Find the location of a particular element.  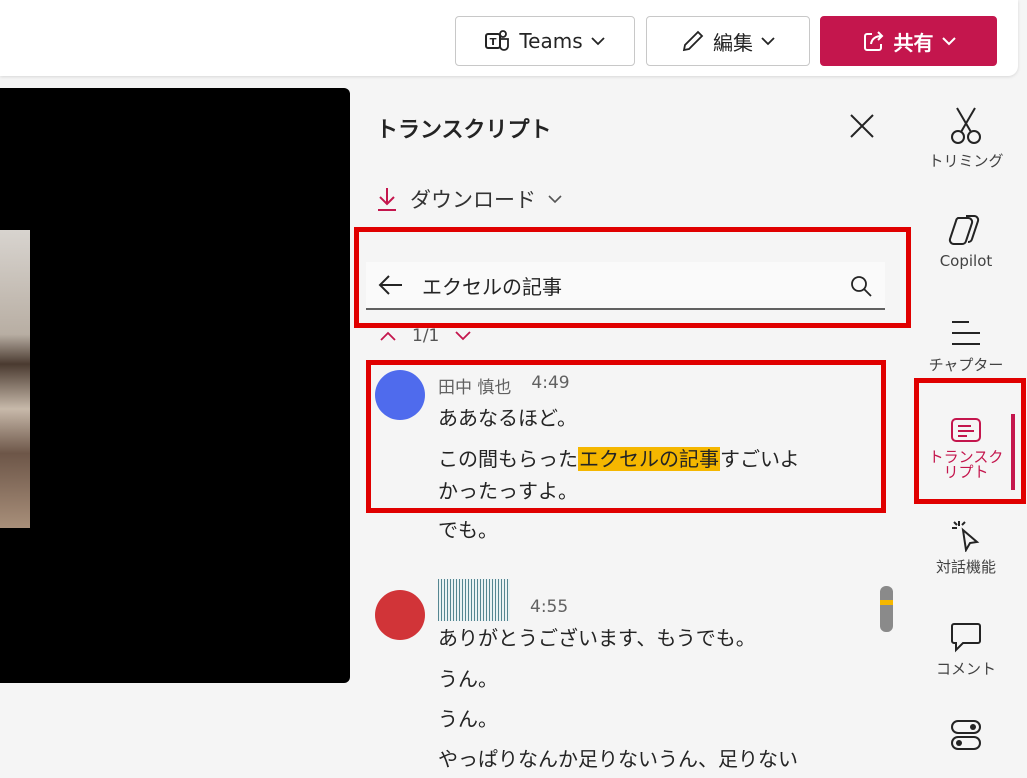

download-label: ダウンロード is located at coordinates (473, 200).